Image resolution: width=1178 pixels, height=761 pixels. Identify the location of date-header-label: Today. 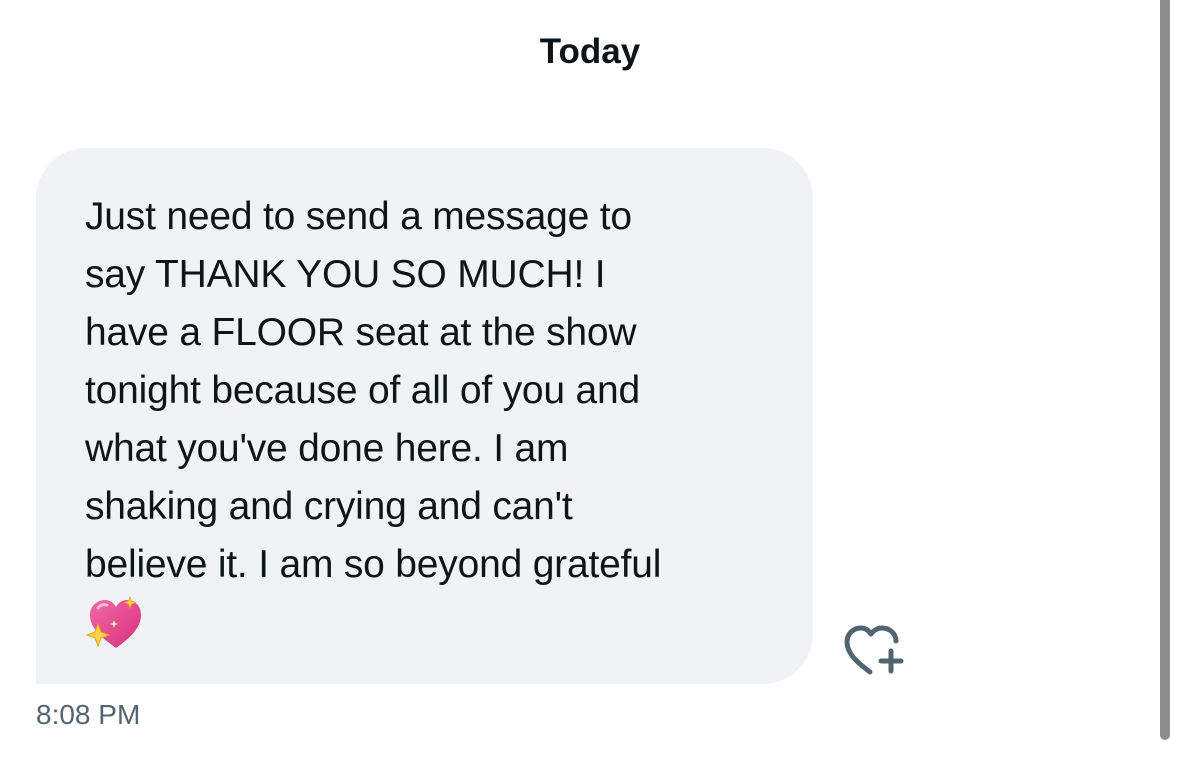
(590, 51).